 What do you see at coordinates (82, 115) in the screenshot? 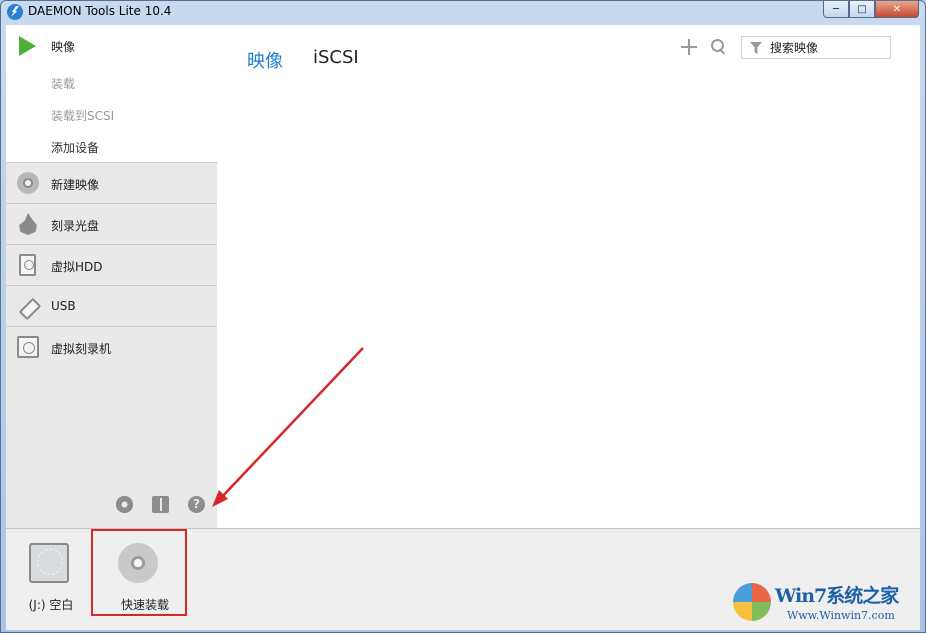
I see `sidebar-subitem-mount-scsi: 装载到SCSI` at bounding box center [82, 115].